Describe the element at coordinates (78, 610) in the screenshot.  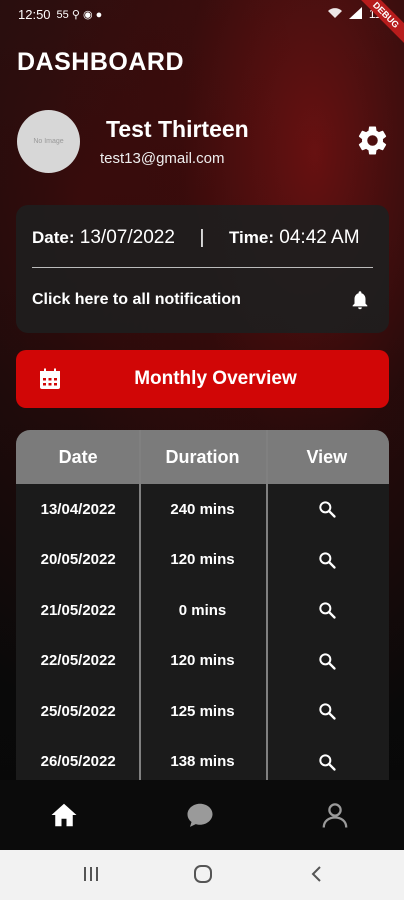
I see `cell-date: 21/05/2022` at that location.